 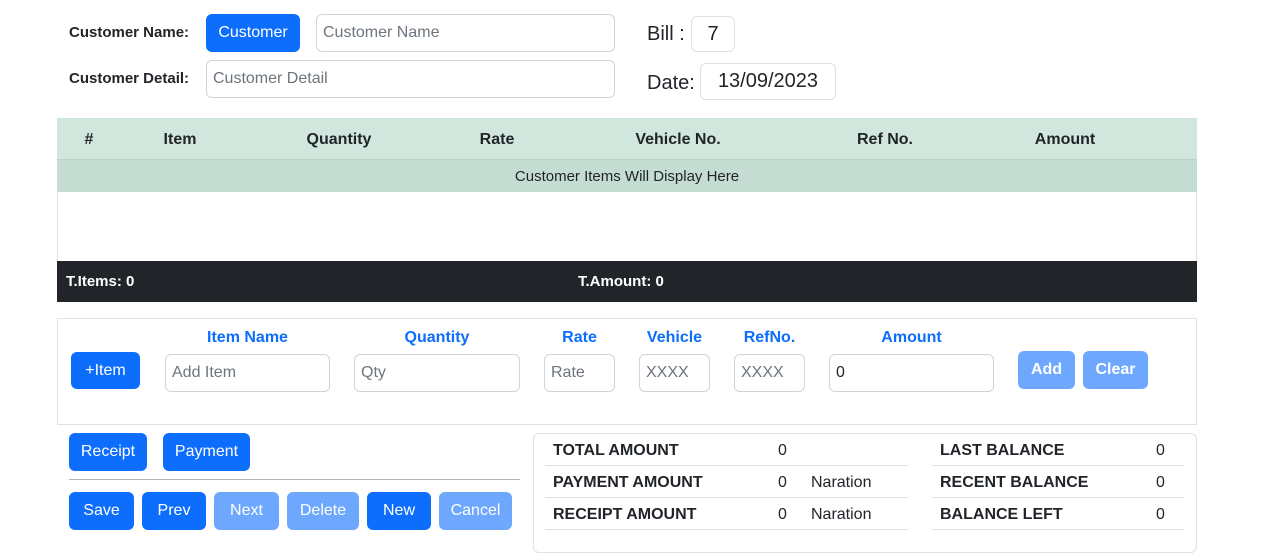 What do you see at coordinates (911, 373) in the screenshot?
I see `amount-input` at bounding box center [911, 373].